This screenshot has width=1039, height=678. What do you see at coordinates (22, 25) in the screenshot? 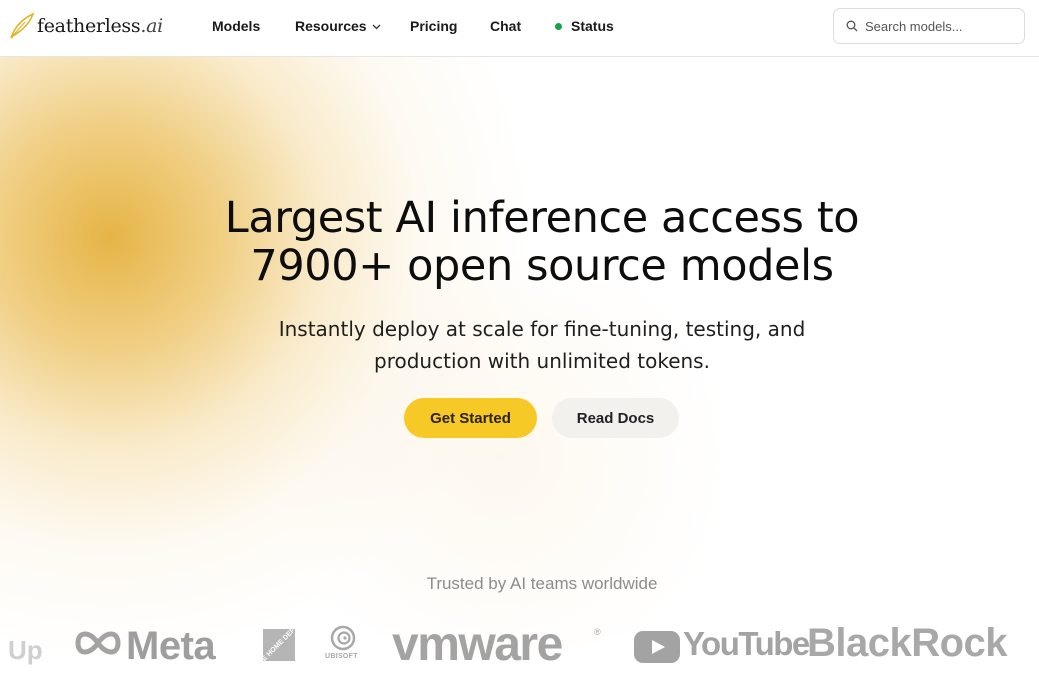
I see `feather-icon` at bounding box center [22, 25].